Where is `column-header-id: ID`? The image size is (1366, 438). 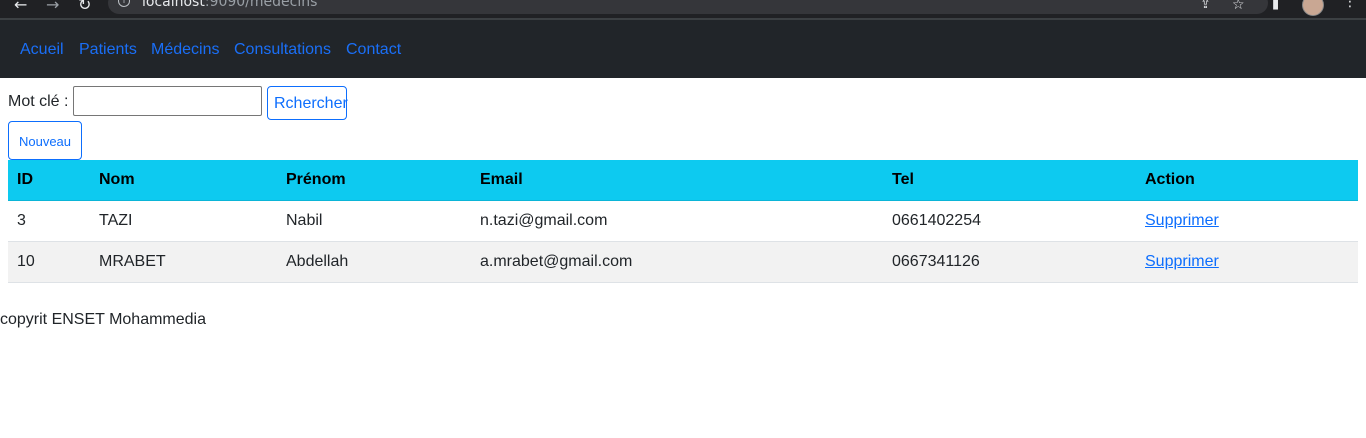 column-header-id: ID is located at coordinates (49, 180).